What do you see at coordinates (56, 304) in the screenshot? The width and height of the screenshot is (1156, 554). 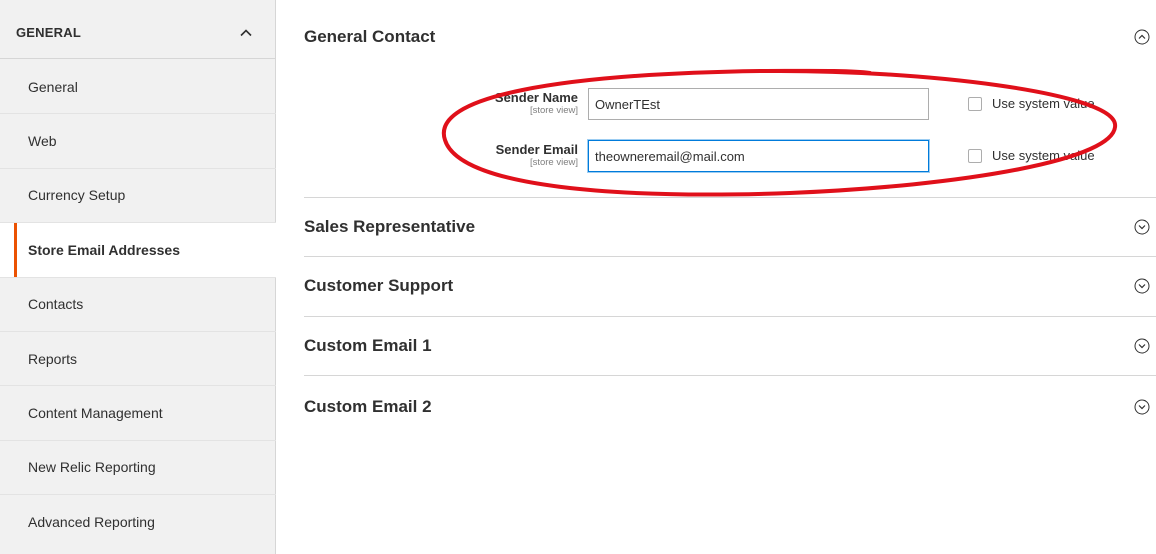 I see `sidebar-item-label: Contacts` at bounding box center [56, 304].